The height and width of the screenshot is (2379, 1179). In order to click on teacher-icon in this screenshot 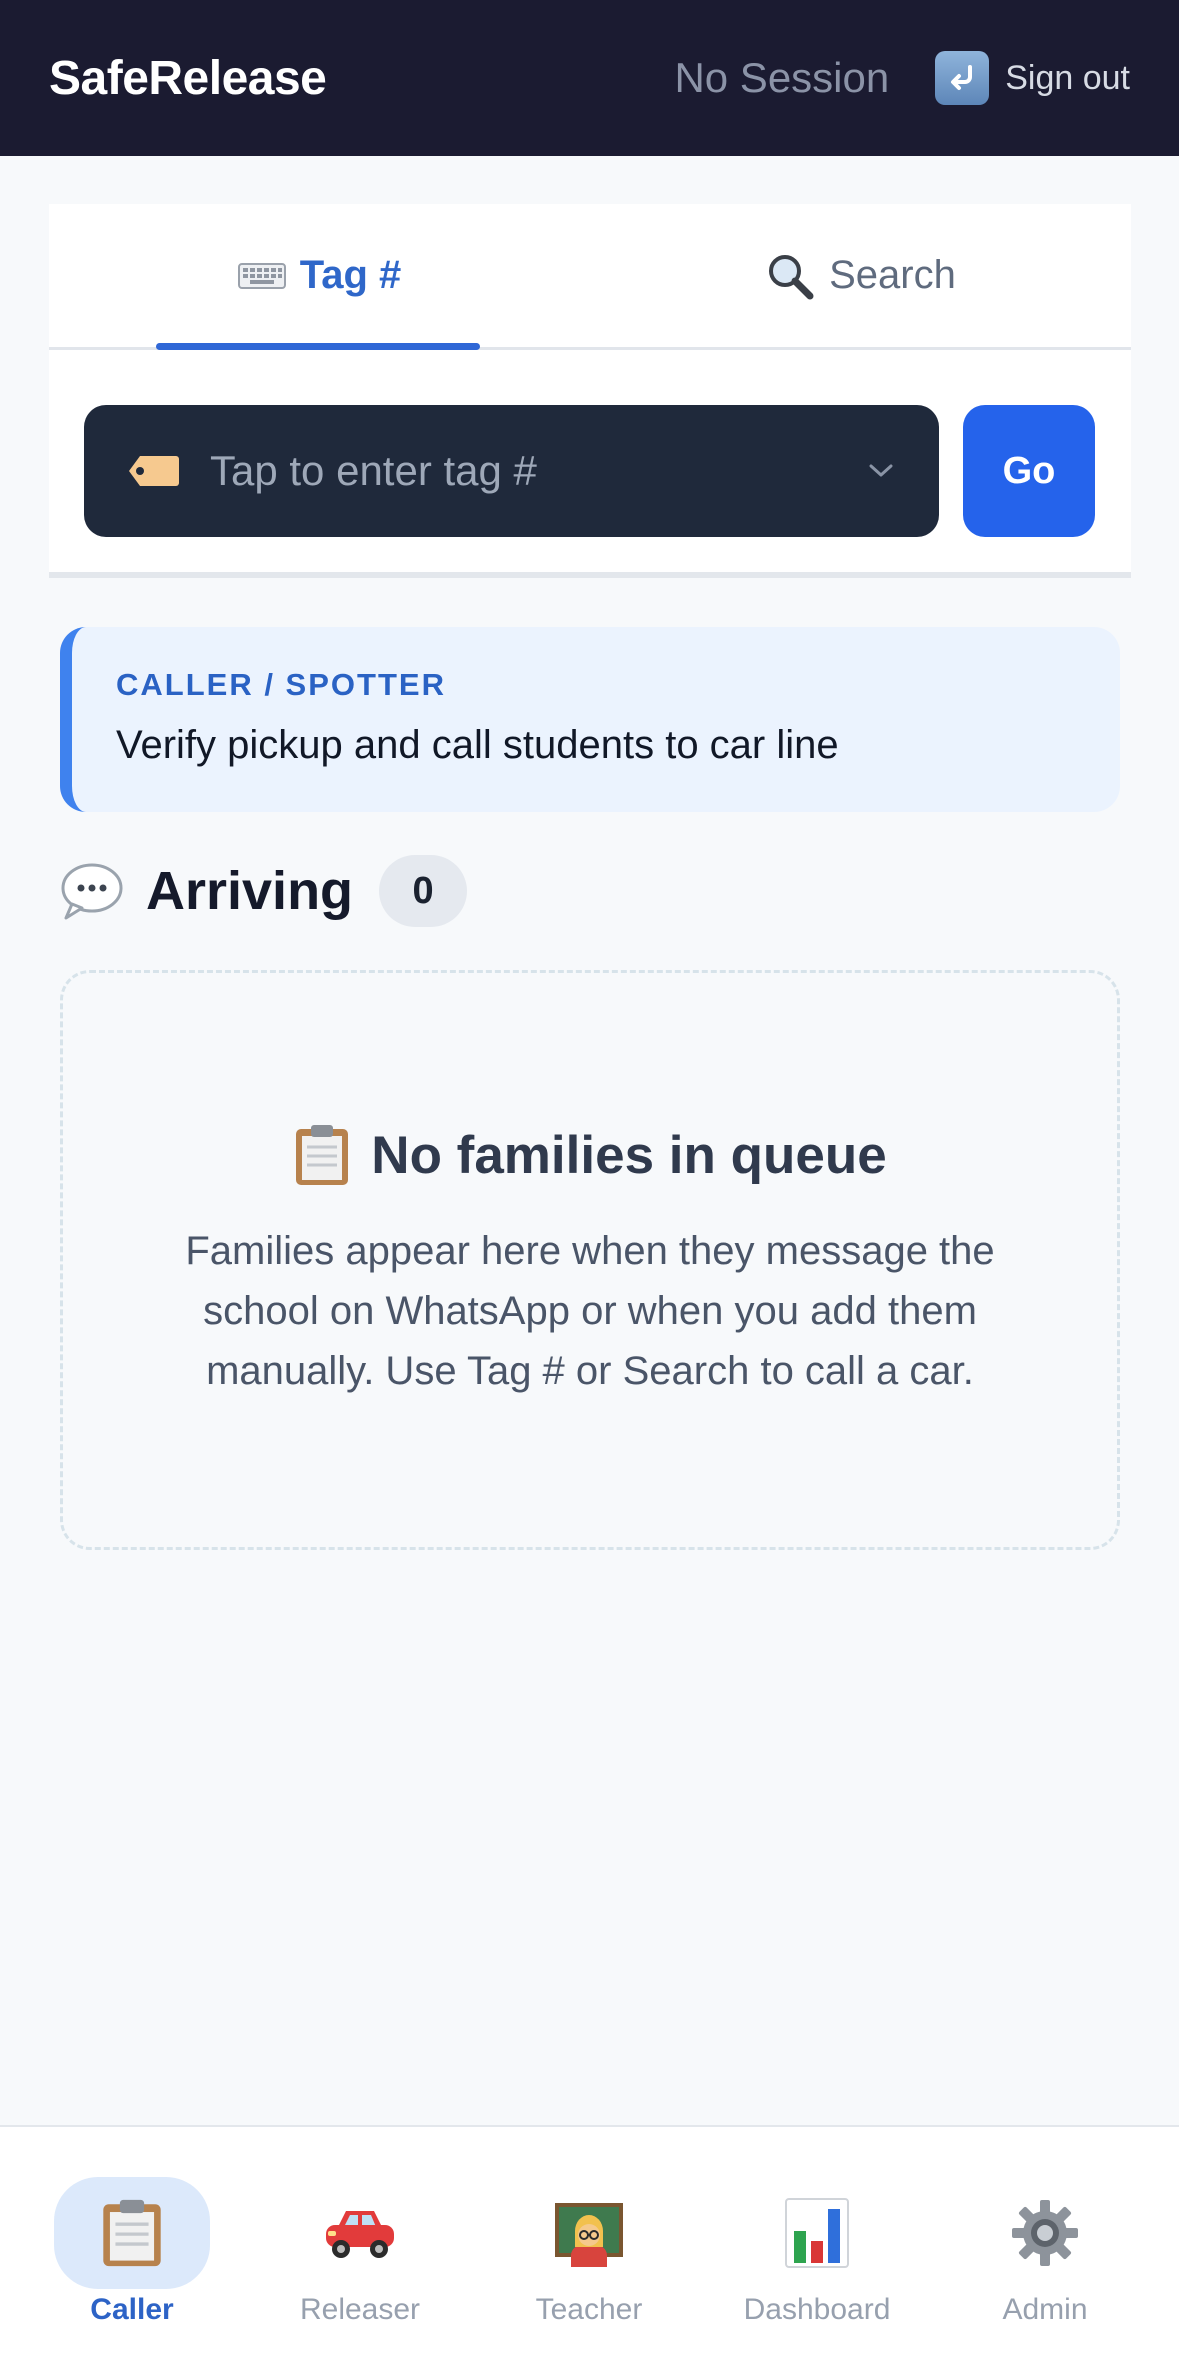, I will do `click(589, 2235)`.